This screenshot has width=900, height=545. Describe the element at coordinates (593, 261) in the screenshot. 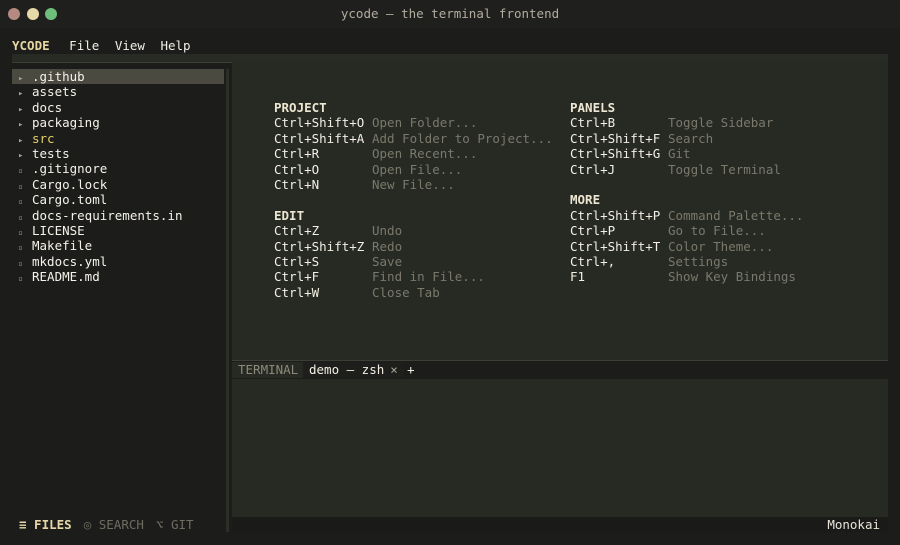

I see `key-combo: Ctrl+,` at that location.